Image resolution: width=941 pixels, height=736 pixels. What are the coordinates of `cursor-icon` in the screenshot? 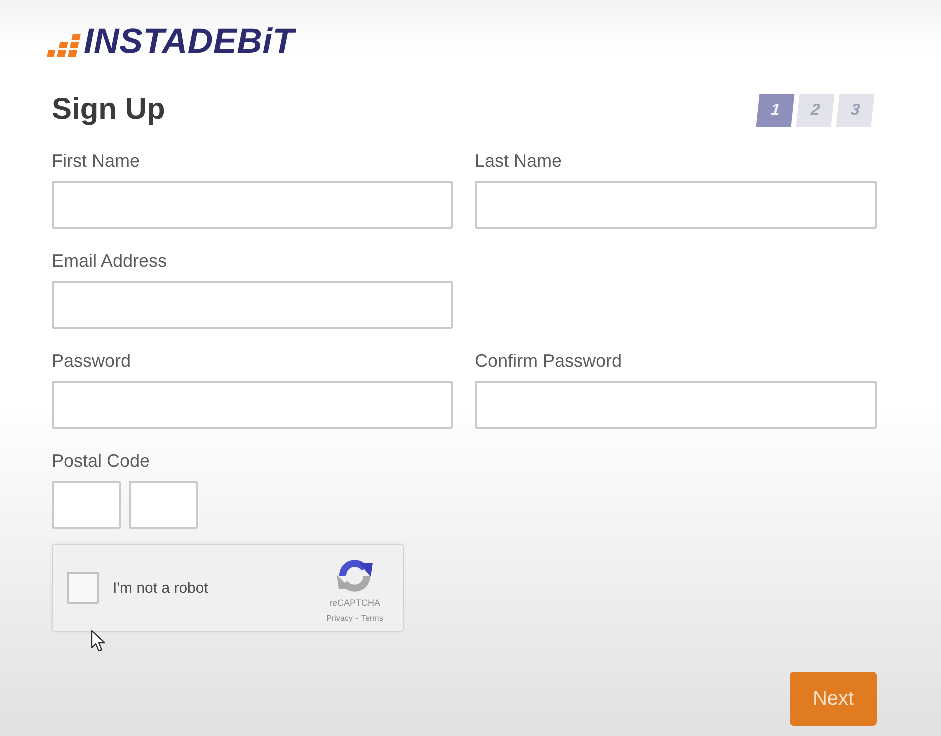 It's located at (98, 641).